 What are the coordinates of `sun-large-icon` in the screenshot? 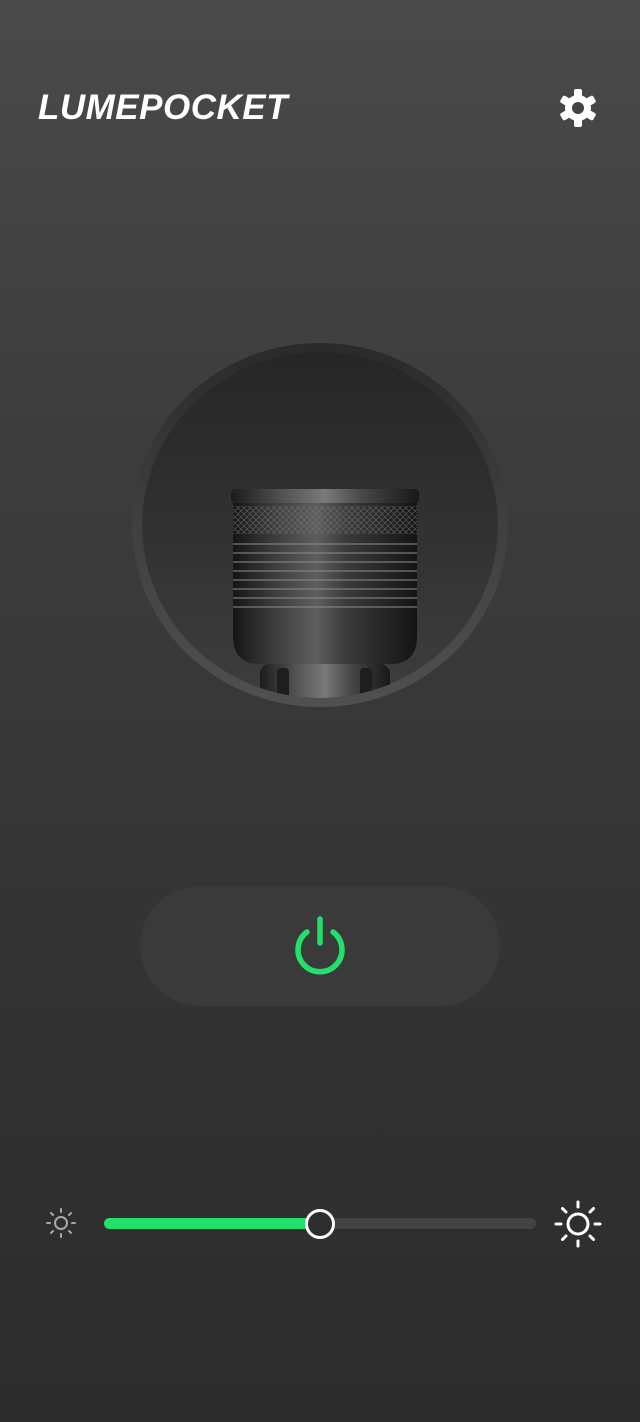 It's located at (578, 1224).